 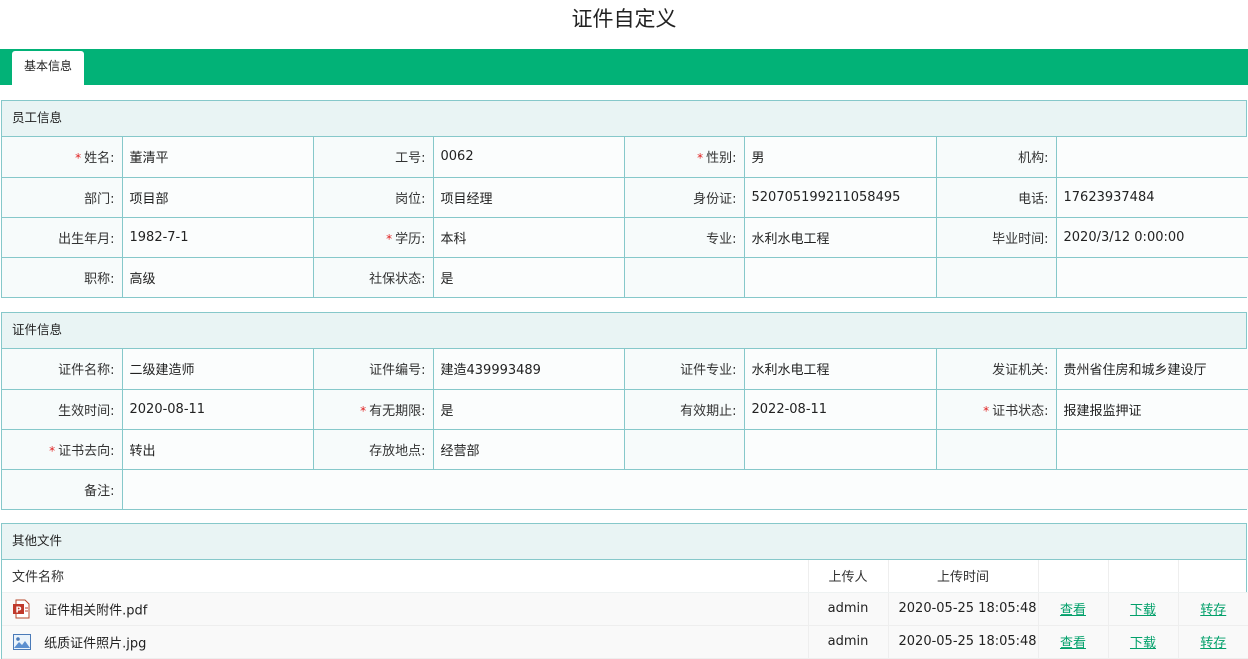 I want to click on field-label: 证书状态:, so click(x=1020, y=411).